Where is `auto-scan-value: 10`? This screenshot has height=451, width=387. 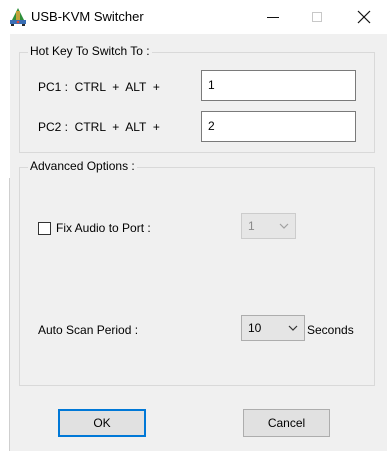
auto-scan-value: 10 is located at coordinates (255, 328).